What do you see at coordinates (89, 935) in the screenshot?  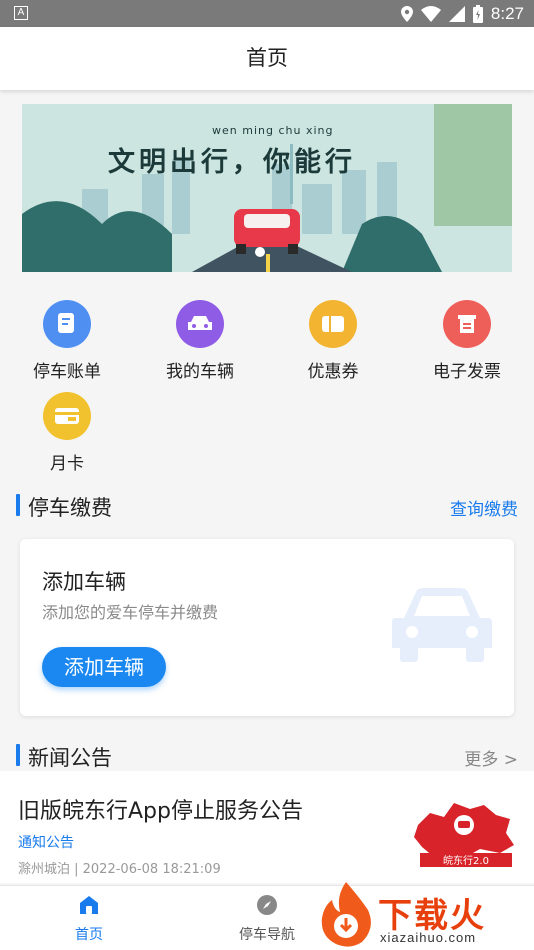 I see `nav-label: 首页` at bounding box center [89, 935].